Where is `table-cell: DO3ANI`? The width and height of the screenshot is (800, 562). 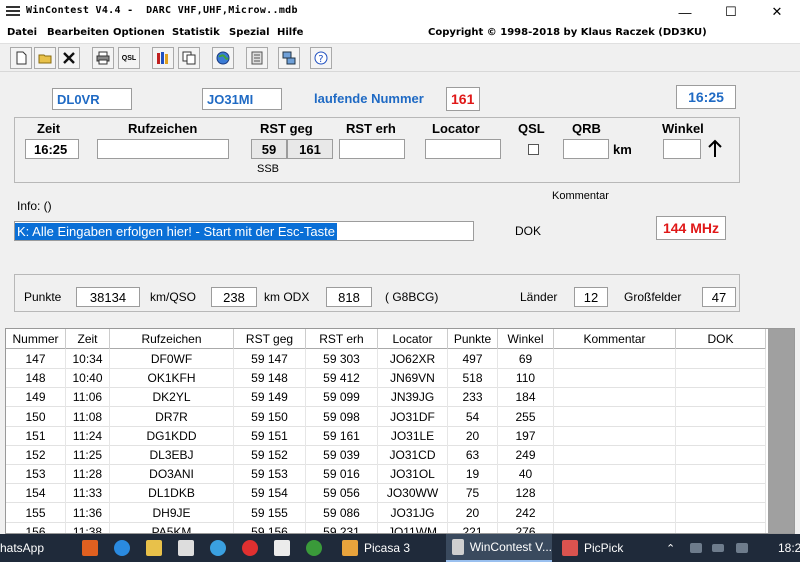 table-cell: DO3ANI is located at coordinates (172, 474).